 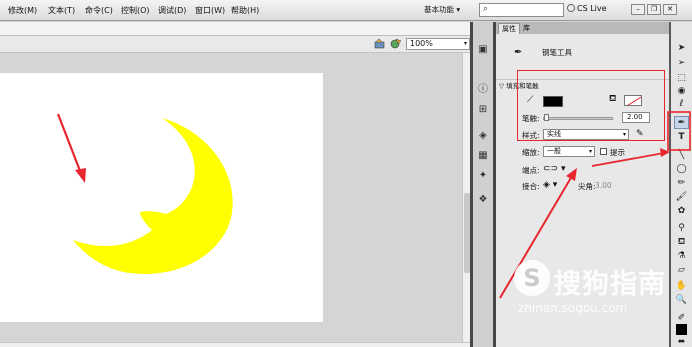 I want to click on scale-value: 一般, so click(x=554, y=151).